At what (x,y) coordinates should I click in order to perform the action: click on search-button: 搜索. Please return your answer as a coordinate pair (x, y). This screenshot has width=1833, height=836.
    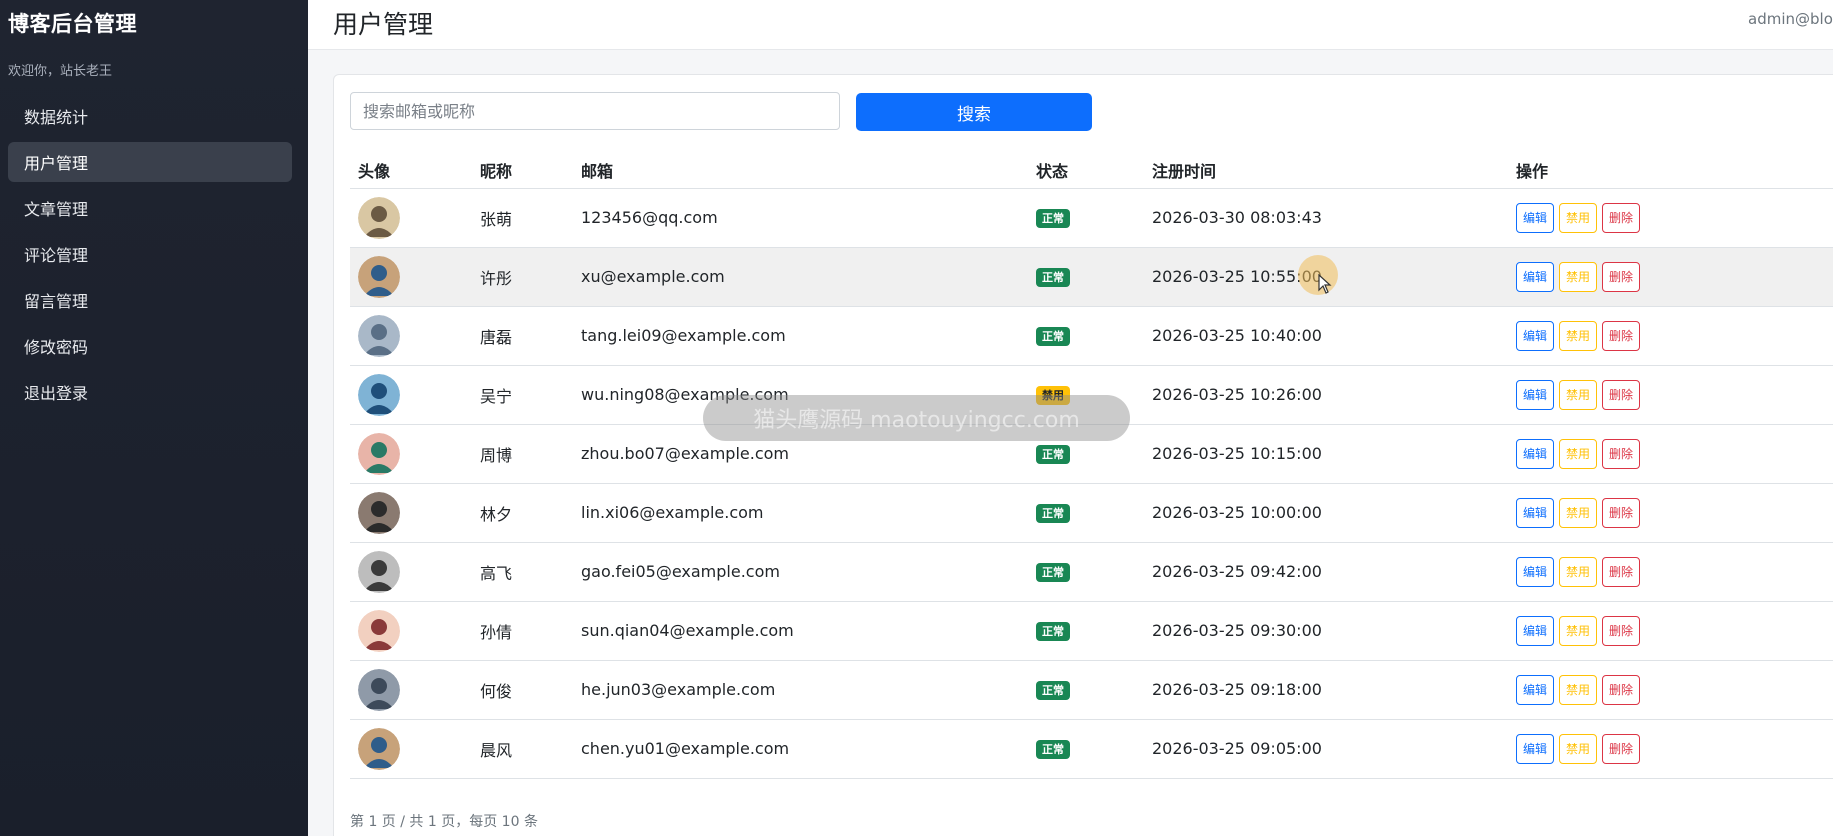
    Looking at the image, I should click on (974, 112).